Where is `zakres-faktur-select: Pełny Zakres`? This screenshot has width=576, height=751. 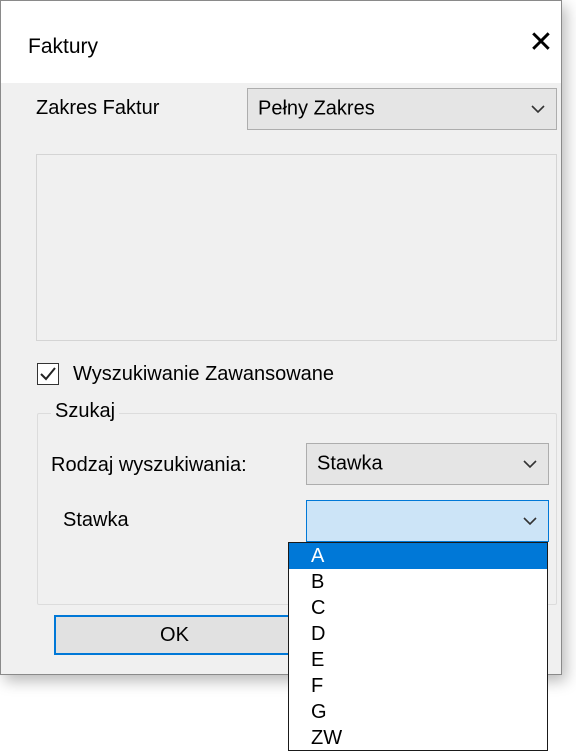
zakres-faktur-select: Pełny Zakres is located at coordinates (402, 109).